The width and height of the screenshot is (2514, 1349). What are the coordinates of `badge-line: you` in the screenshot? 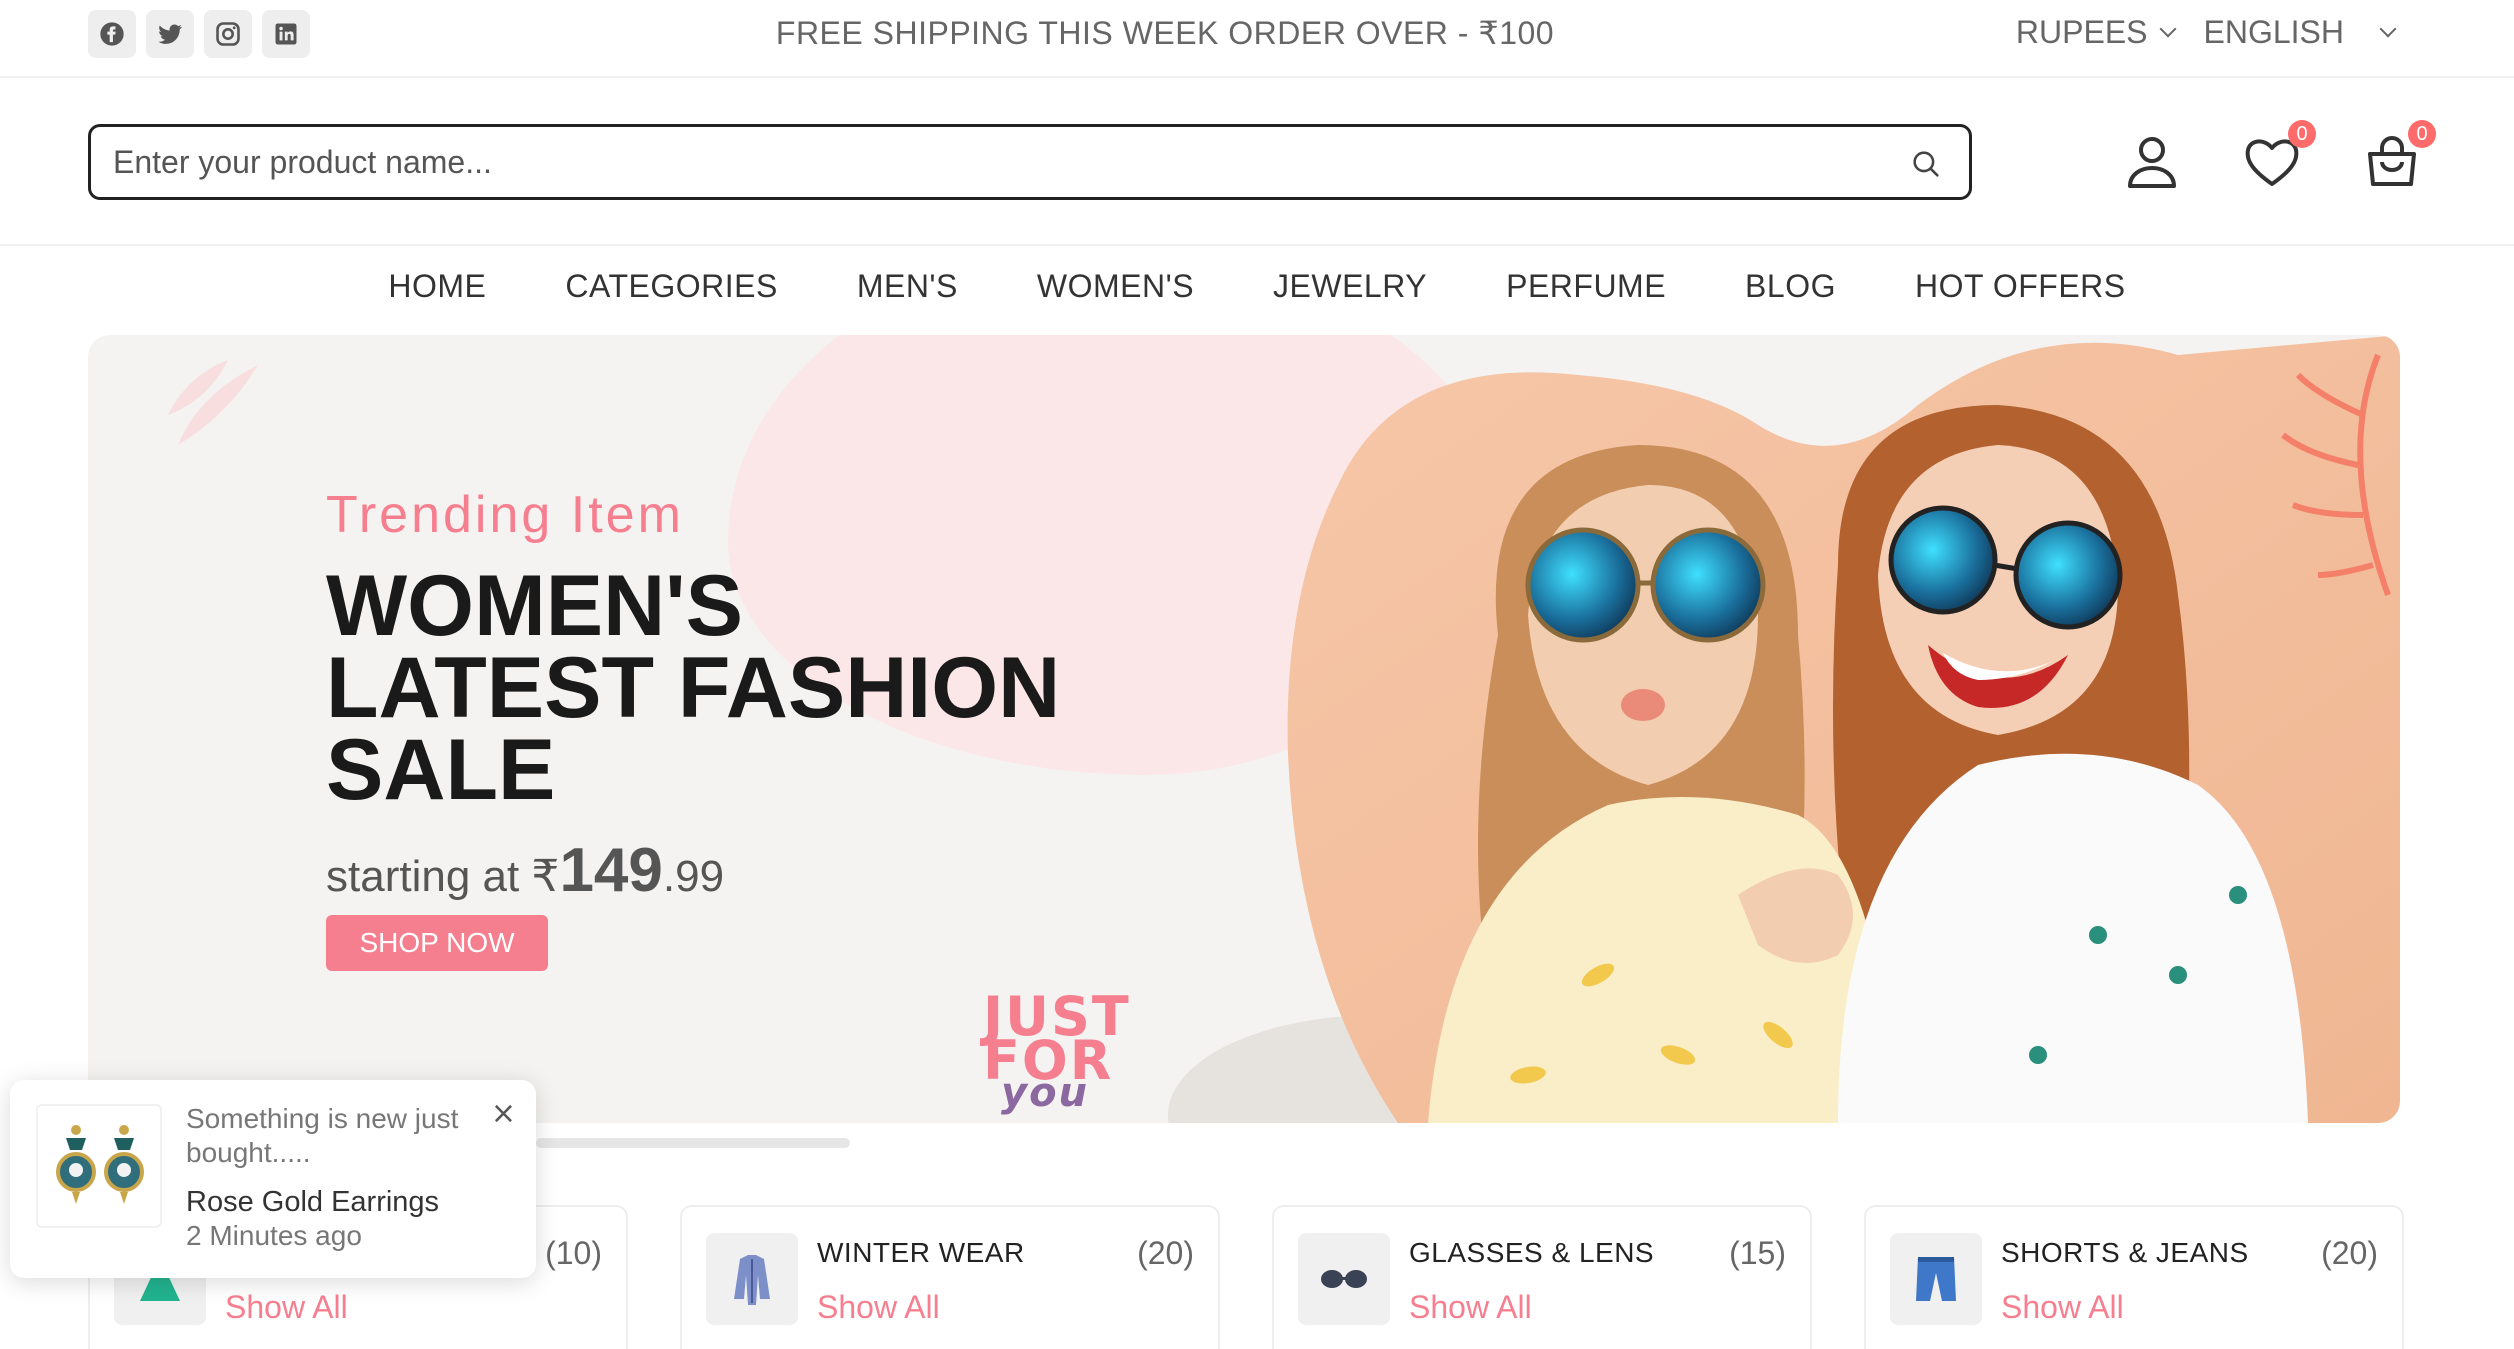 It's located at (1045, 1093).